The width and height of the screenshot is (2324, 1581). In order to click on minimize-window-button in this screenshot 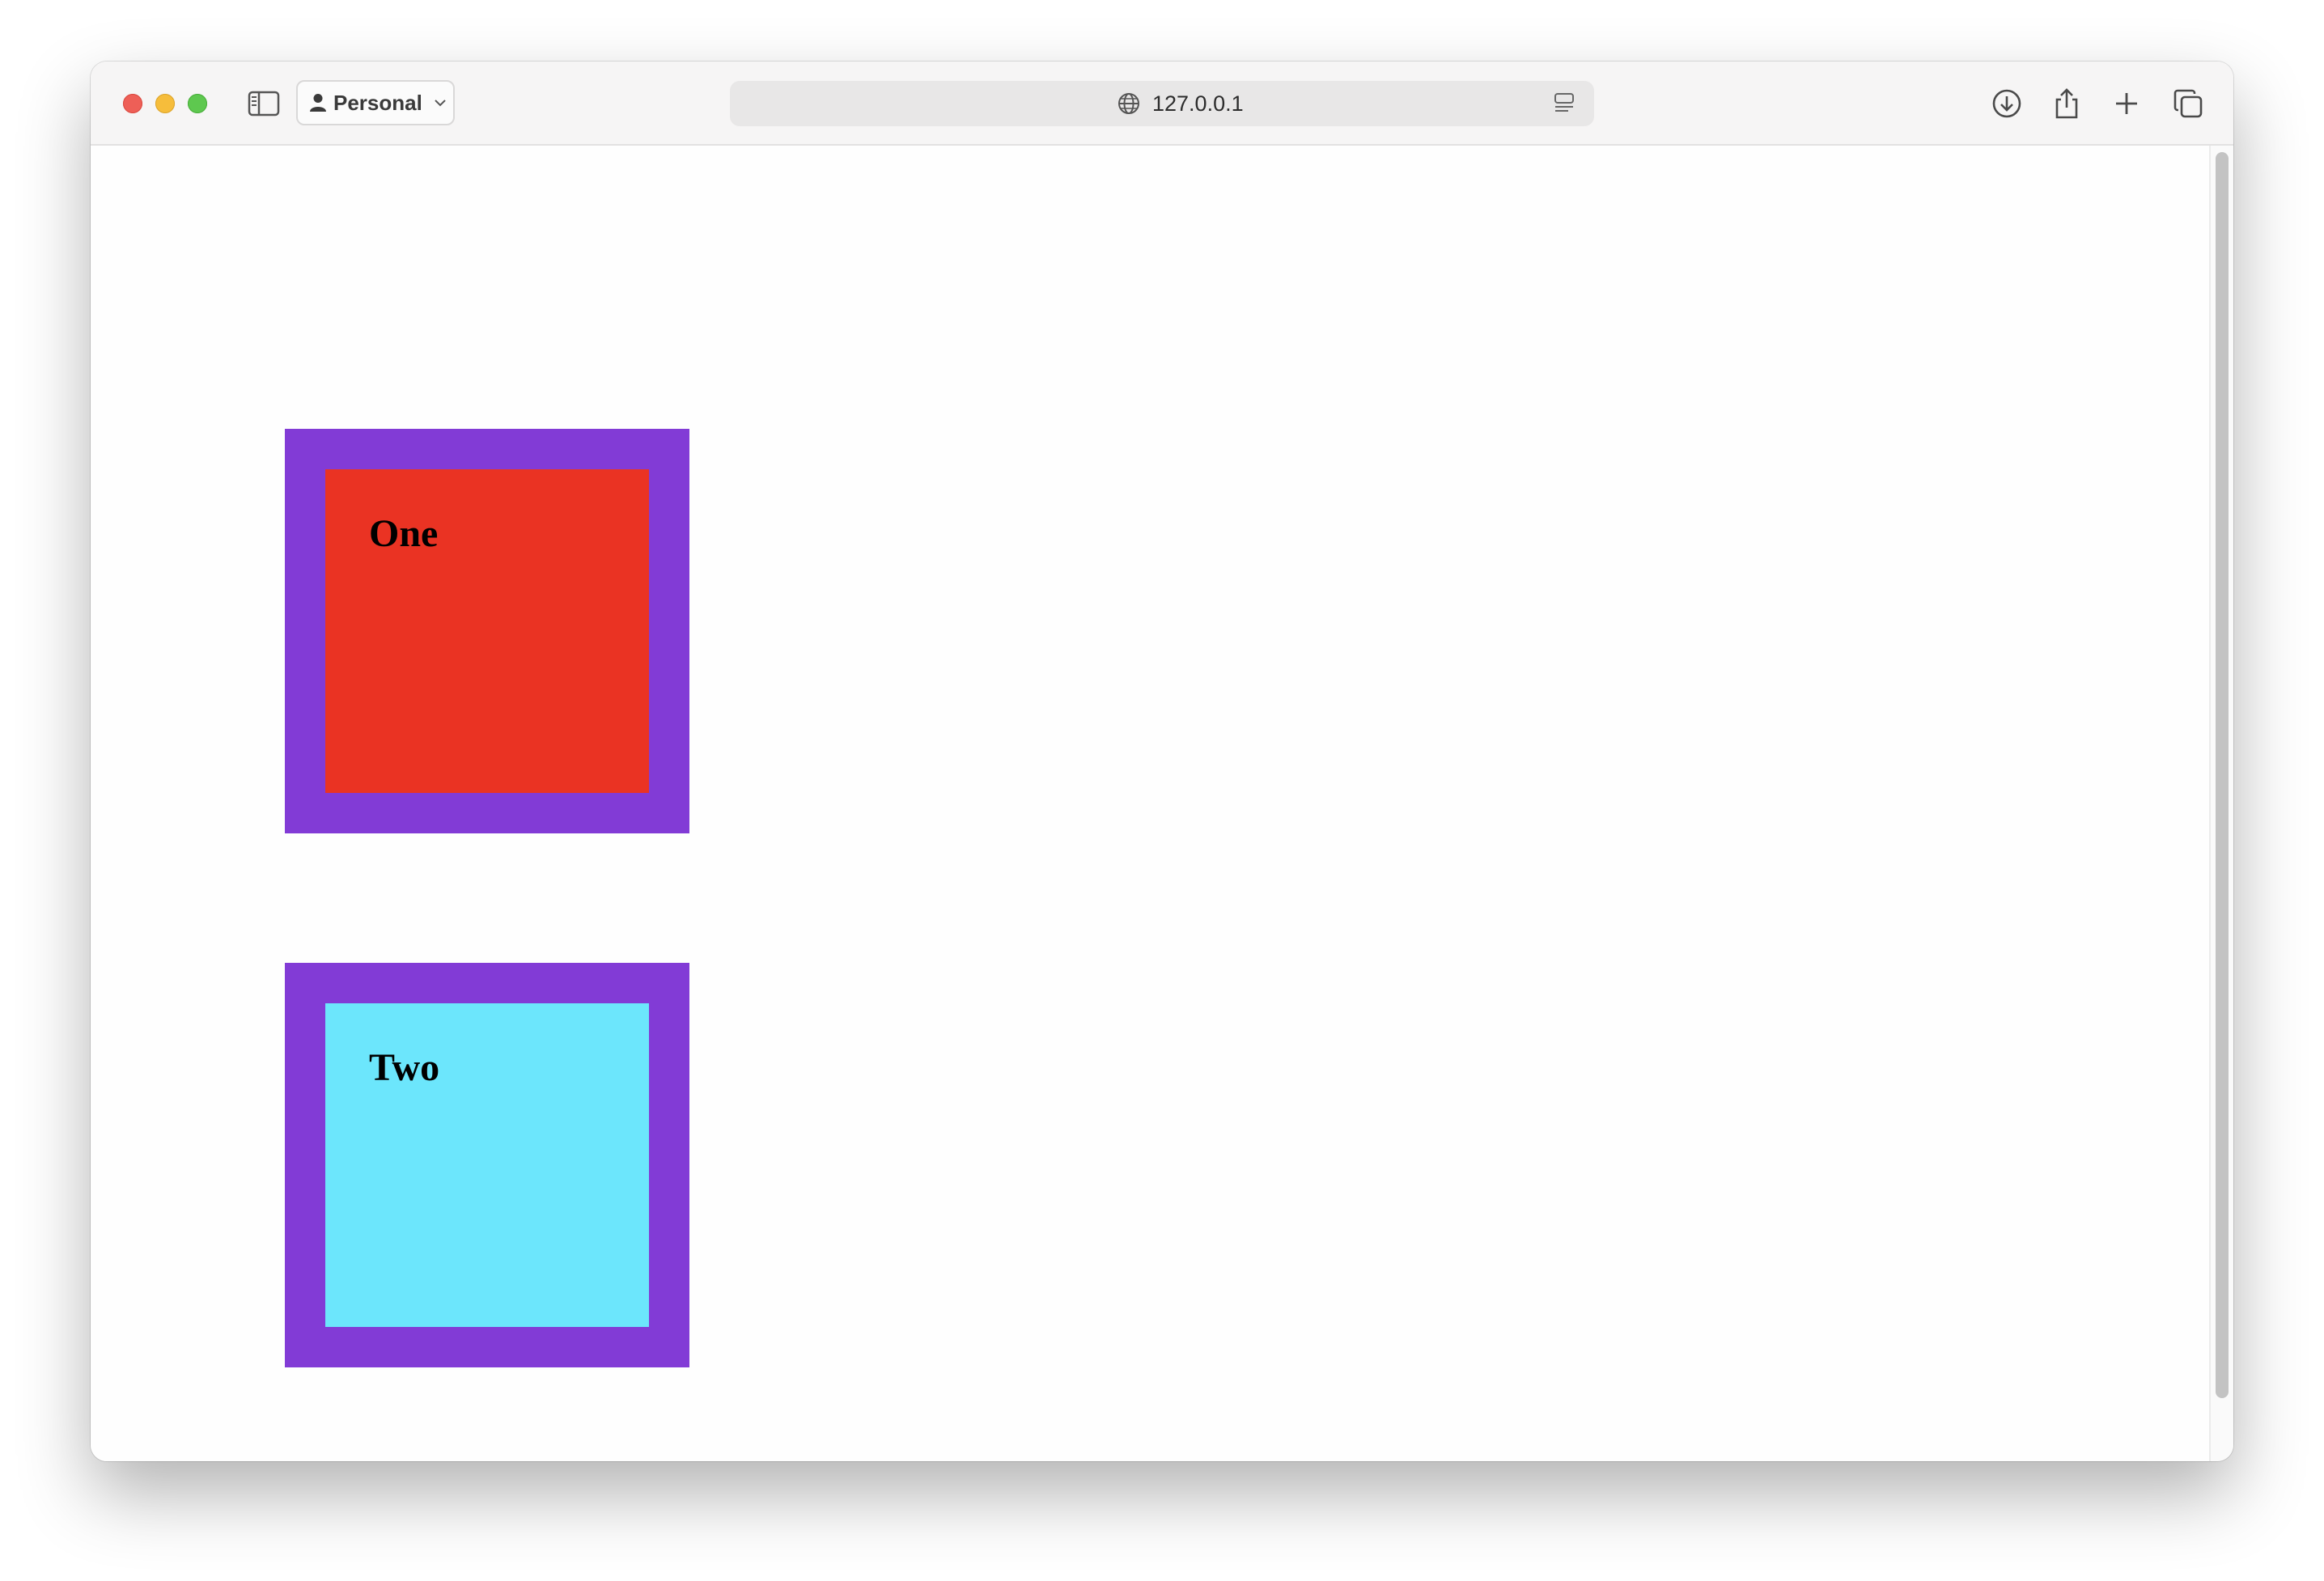, I will do `click(165, 103)`.